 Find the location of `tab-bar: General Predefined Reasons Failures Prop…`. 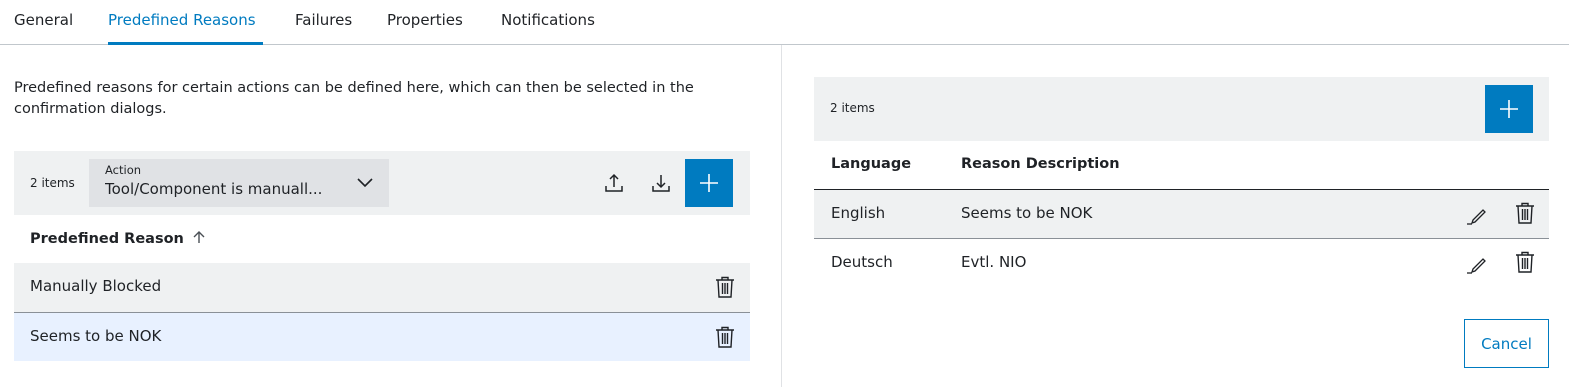

tab-bar: General Predefined Reasons Failures Prop… is located at coordinates (784, 22).